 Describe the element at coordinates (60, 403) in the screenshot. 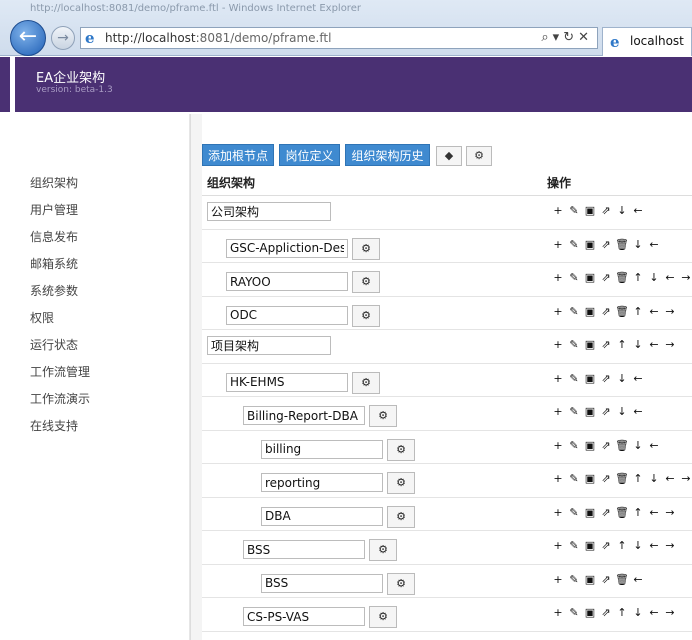

I see `sidebar-item: 工作流演示` at that location.